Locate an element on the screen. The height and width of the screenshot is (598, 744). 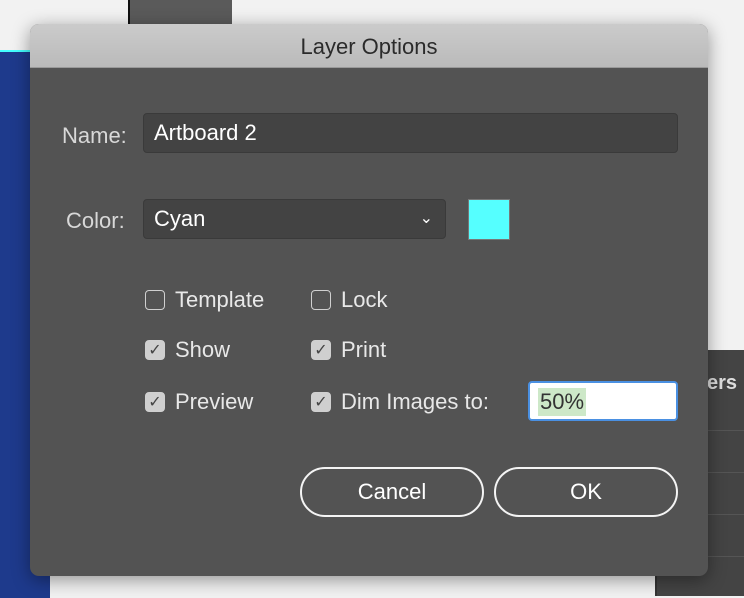
lock-checkbox: Lock is located at coordinates (349, 300).